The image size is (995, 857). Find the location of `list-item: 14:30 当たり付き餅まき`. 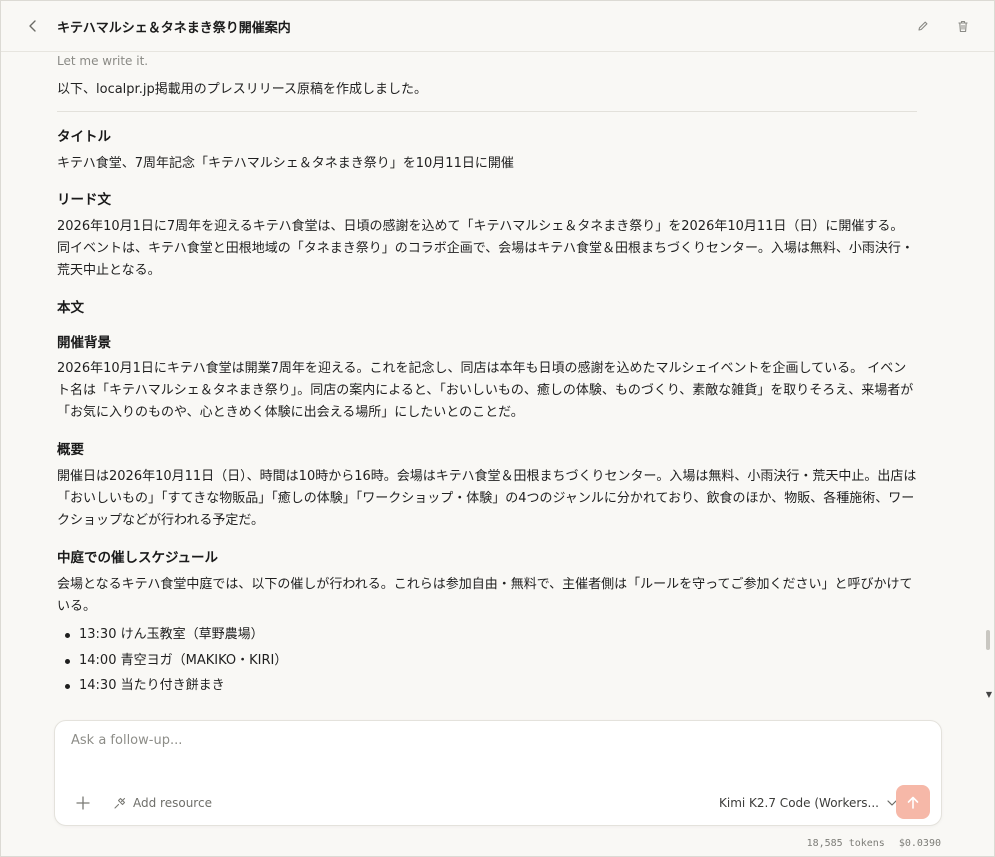

list-item: 14:30 当たり付き餅まき is located at coordinates (145, 686).